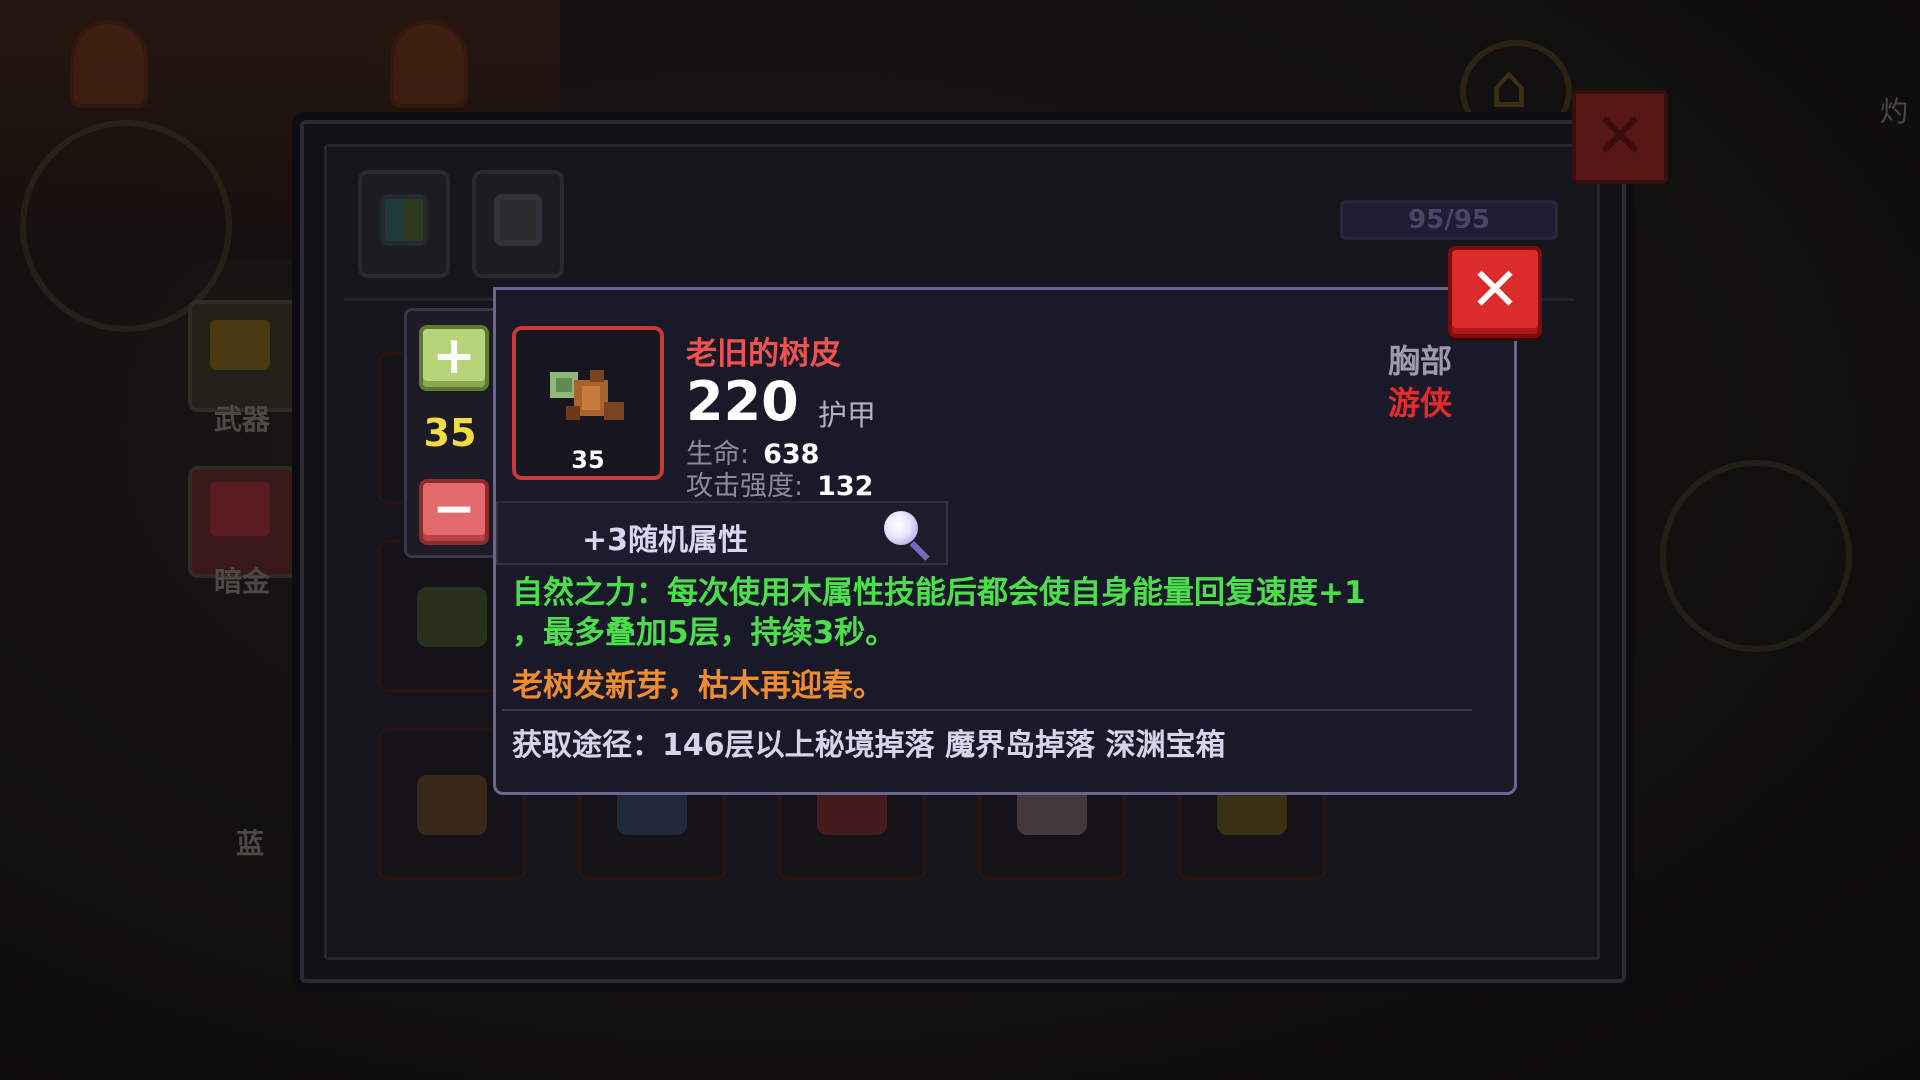 This screenshot has width=1920, height=1080. I want to click on tab-armor, so click(518, 224).